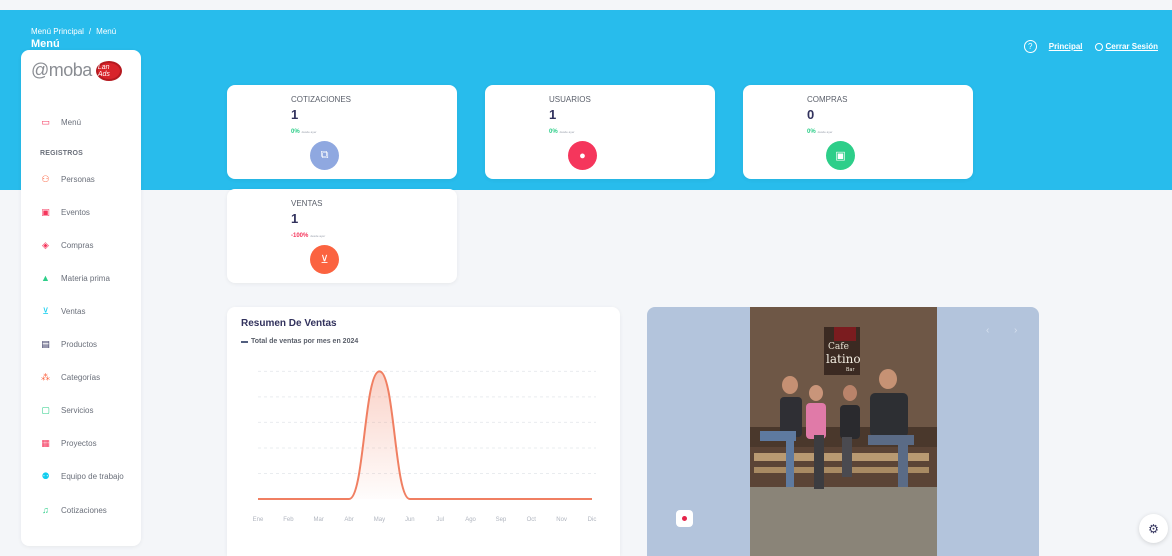  I want to click on stat-trend: -100% desde ayer, so click(308, 236).